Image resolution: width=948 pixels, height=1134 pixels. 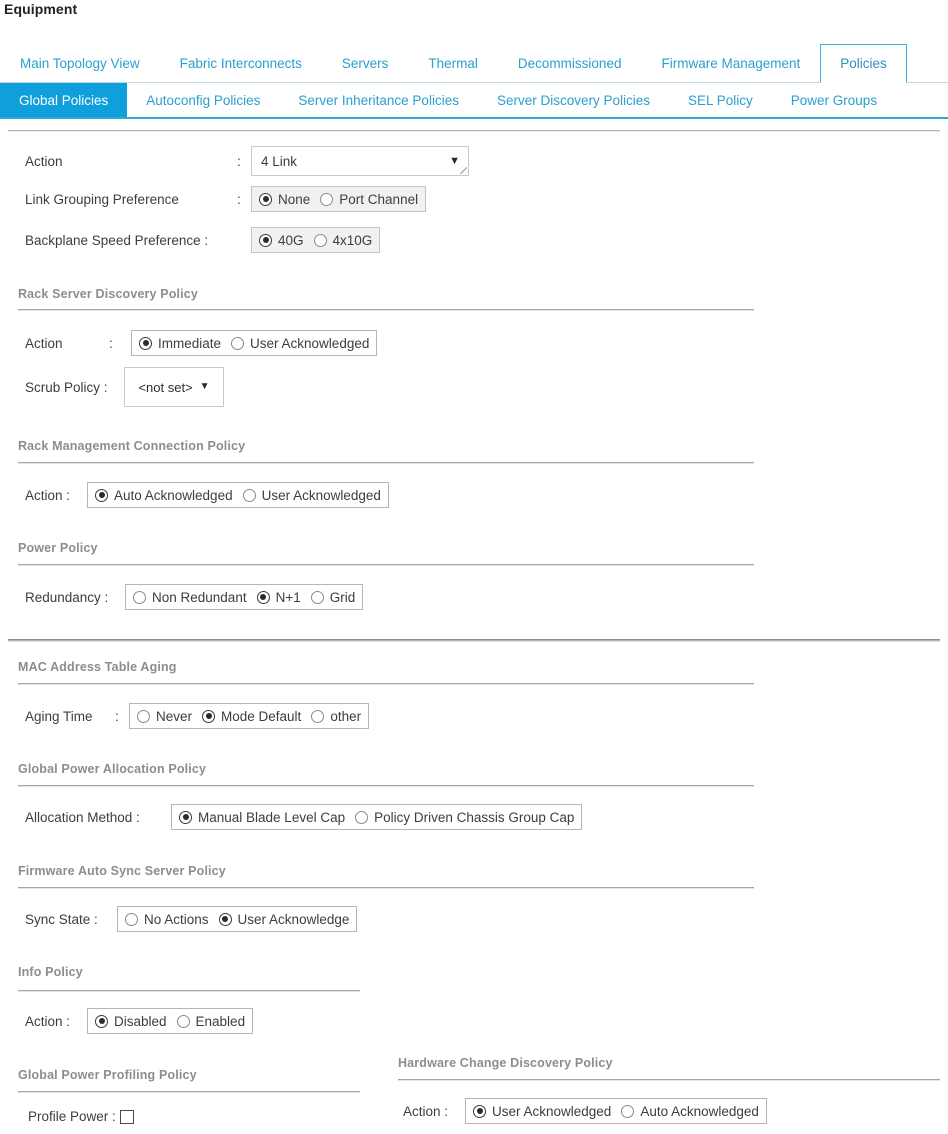 What do you see at coordinates (570, 63) in the screenshot?
I see `tab-decommissioned: Decommissioned` at bounding box center [570, 63].